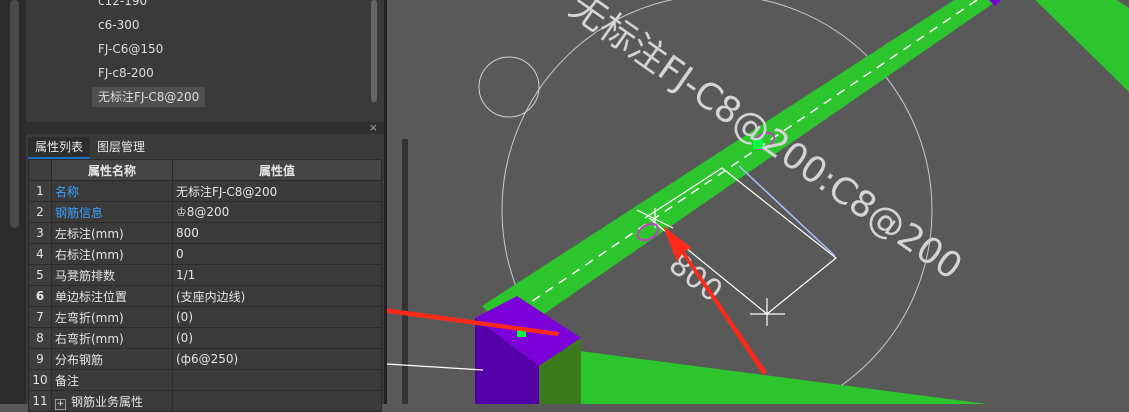  What do you see at coordinates (112, 170) in the screenshot?
I see `header-property-name: 属性名称` at bounding box center [112, 170].